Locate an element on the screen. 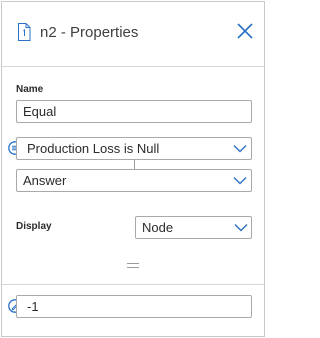  answer-select: Answer is located at coordinates (134, 180).